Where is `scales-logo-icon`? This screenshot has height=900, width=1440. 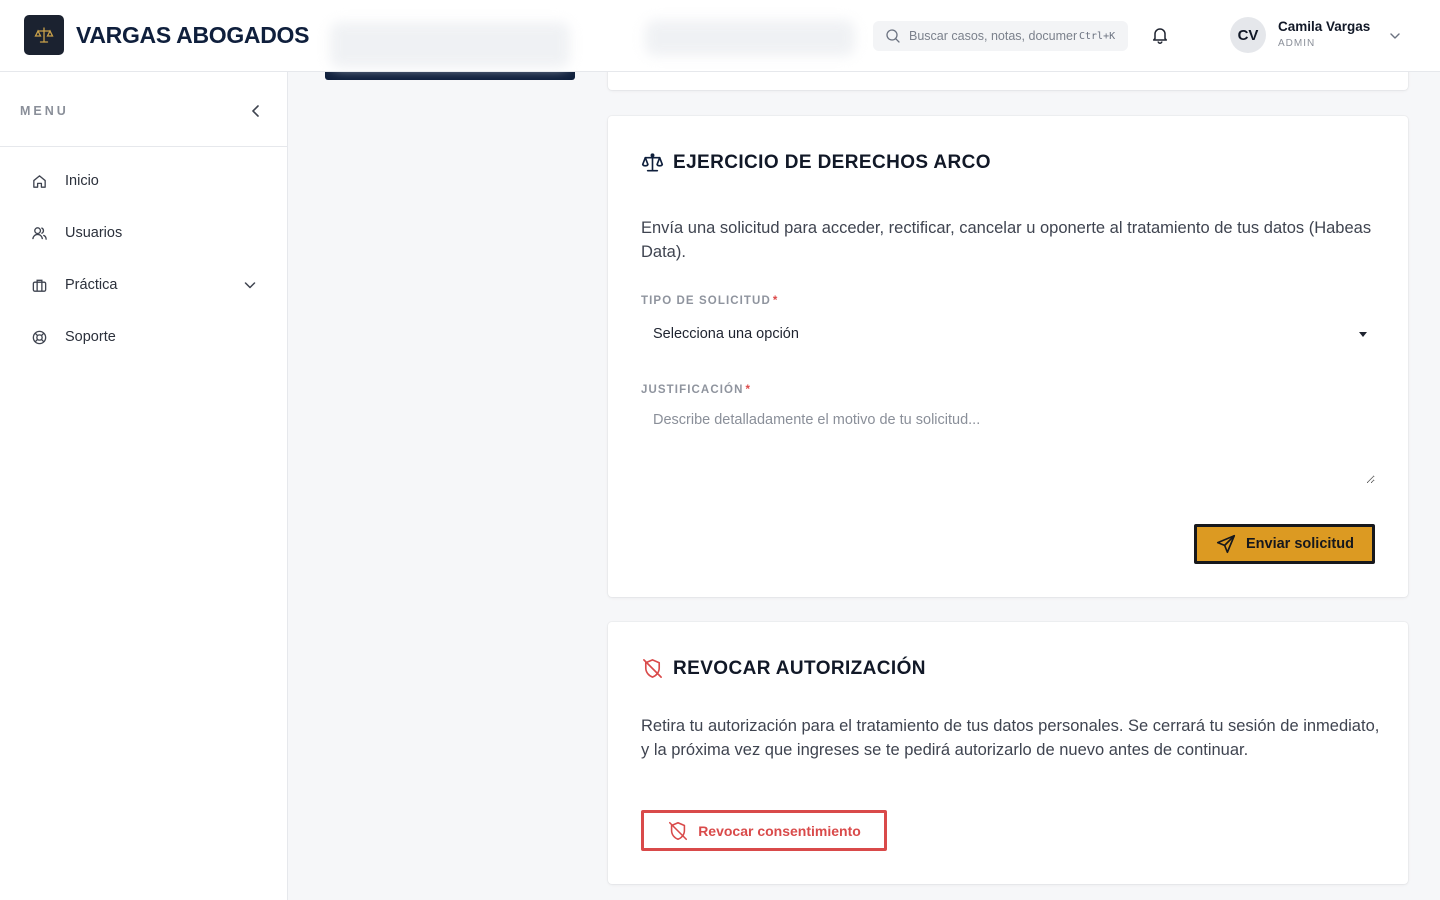
scales-logo-icon is located at coordinates (44, 35).